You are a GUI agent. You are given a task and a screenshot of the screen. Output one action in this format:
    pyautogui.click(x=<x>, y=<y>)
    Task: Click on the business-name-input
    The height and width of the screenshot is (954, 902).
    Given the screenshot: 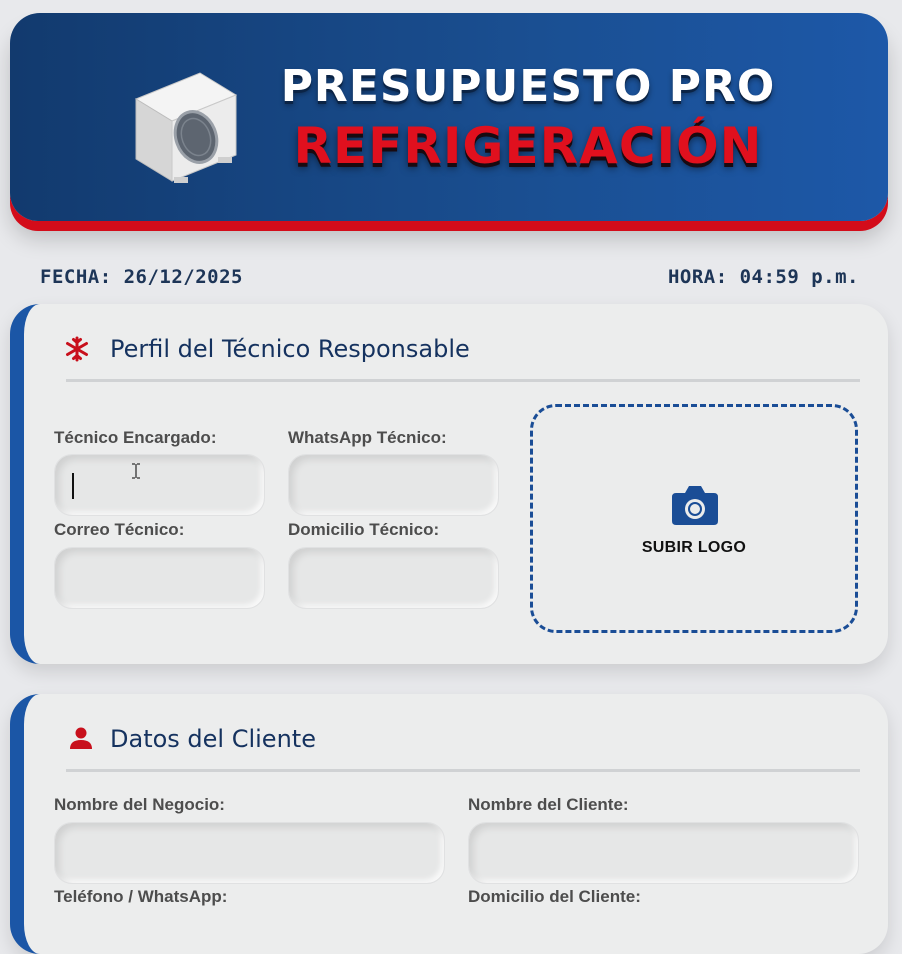 What is the action you would take?
    pyautogui.click(x=249, y=853)
    